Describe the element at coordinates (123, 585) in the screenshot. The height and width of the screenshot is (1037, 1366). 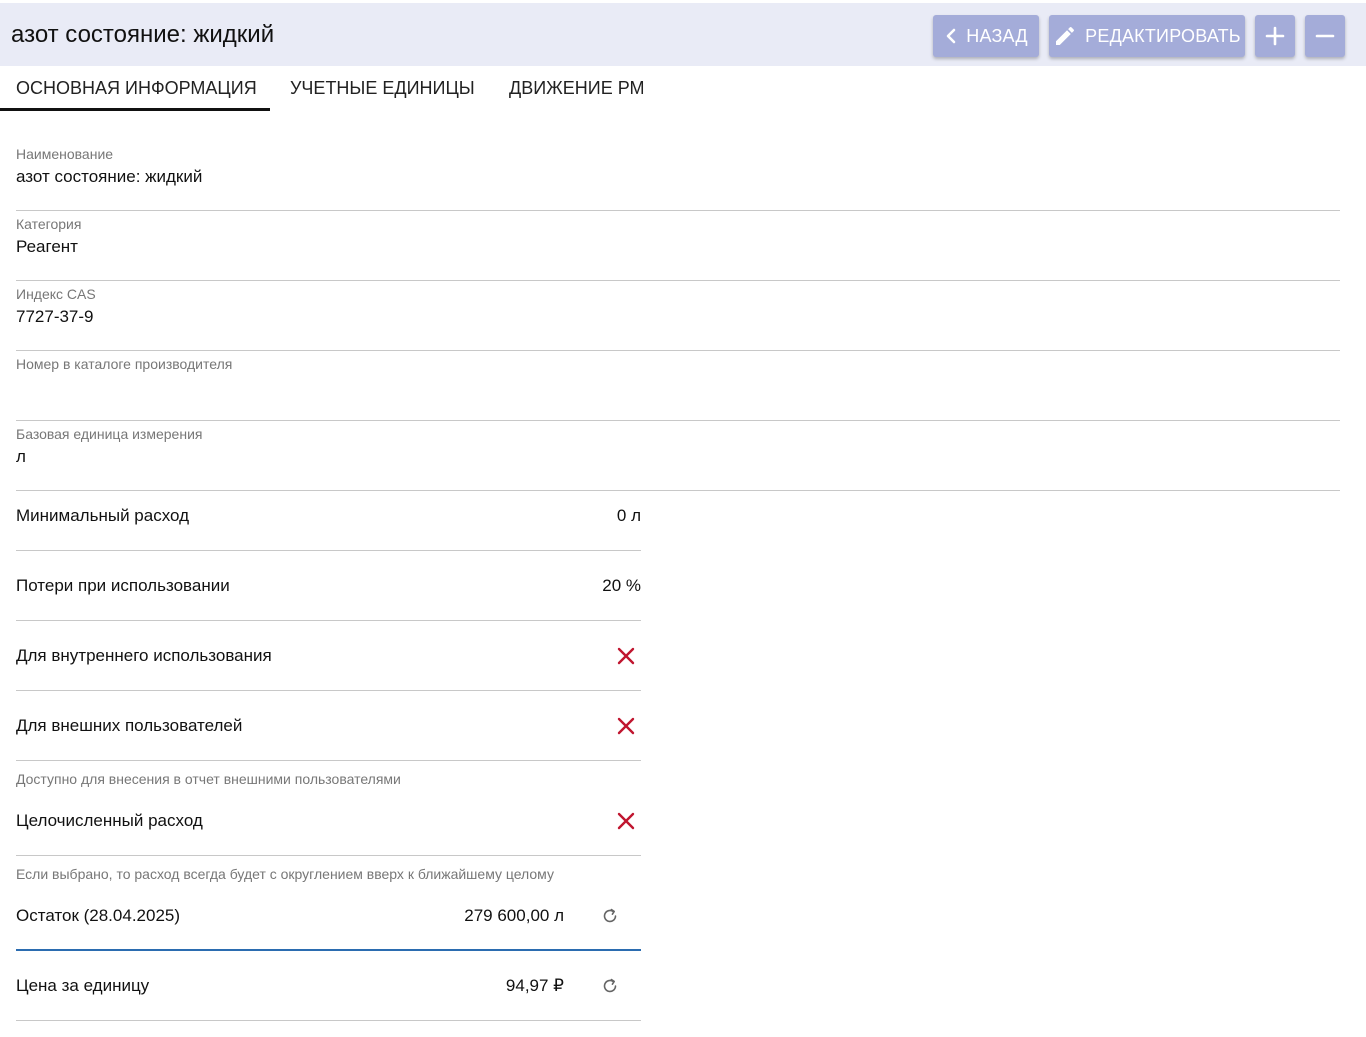
I see `usage-loss-label: Потери при использовании` at that location.